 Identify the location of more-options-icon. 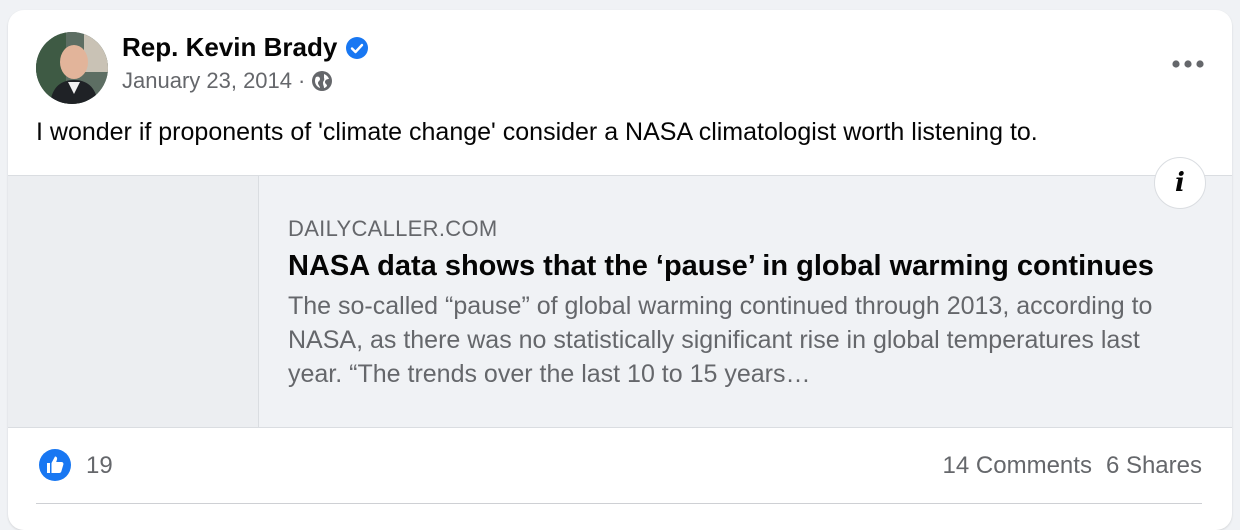
(1188, 64).